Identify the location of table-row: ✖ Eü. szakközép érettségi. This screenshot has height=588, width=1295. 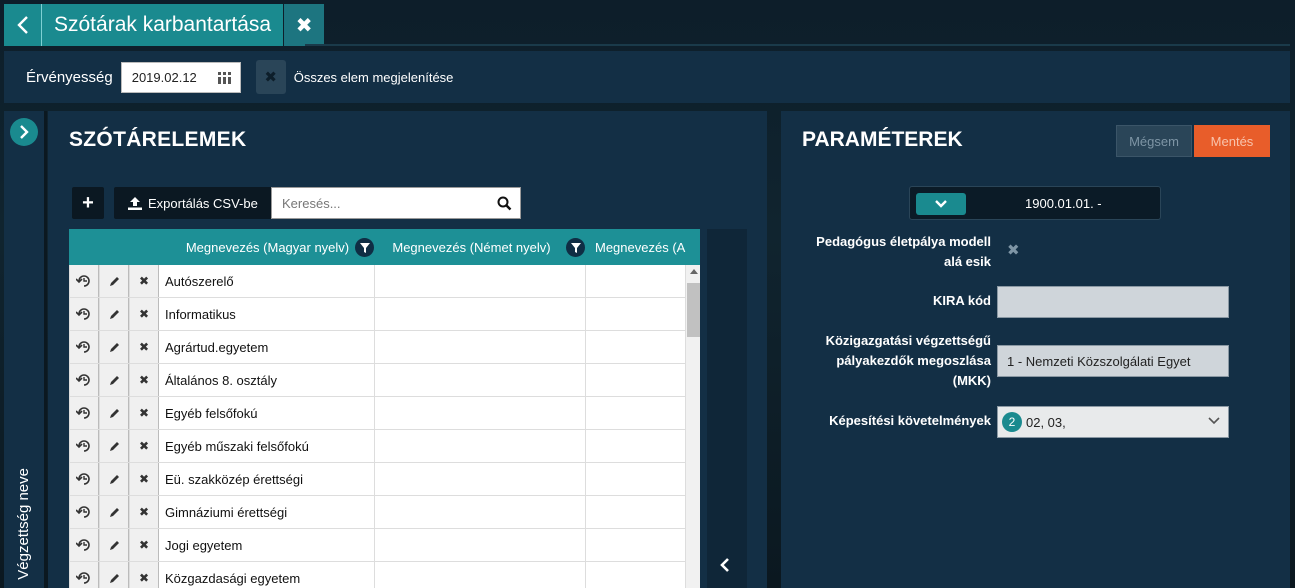
(384, 479).